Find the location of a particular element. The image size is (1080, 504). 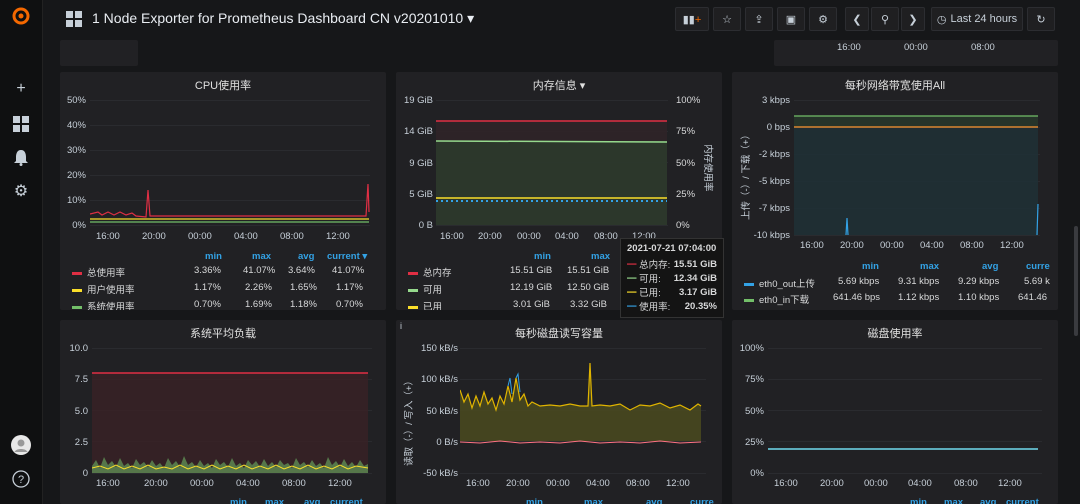

y-tick: 0 is located at coordinates (85, 473).